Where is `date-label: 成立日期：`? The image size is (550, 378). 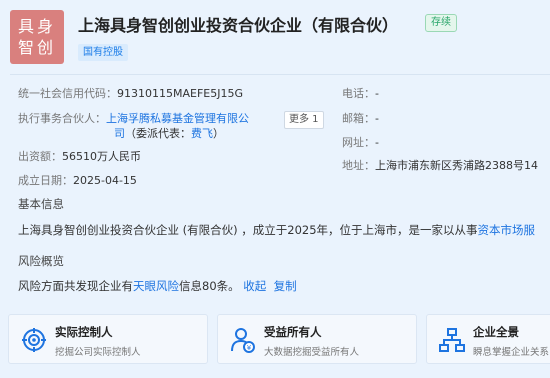
date-label: 成立日期： is located at coordinates (45, 180).